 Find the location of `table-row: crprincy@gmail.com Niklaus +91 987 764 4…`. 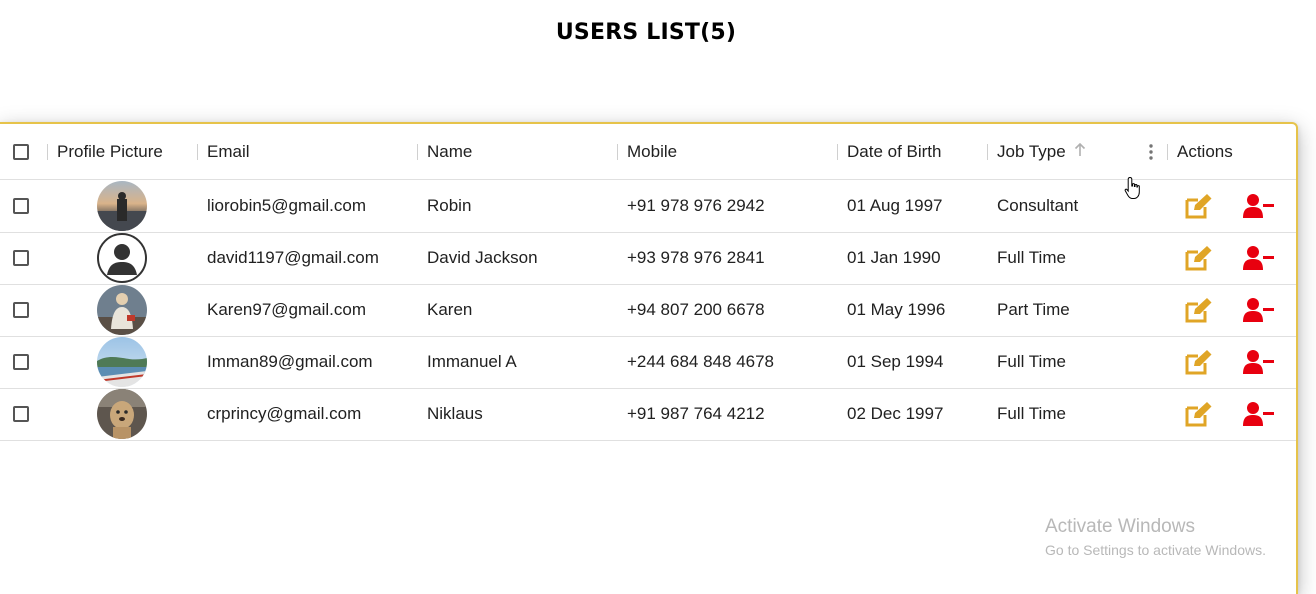

table-row: crprincy@gmail.com Niklaus +91 987 764 4… is located at coordinates (648, 414).